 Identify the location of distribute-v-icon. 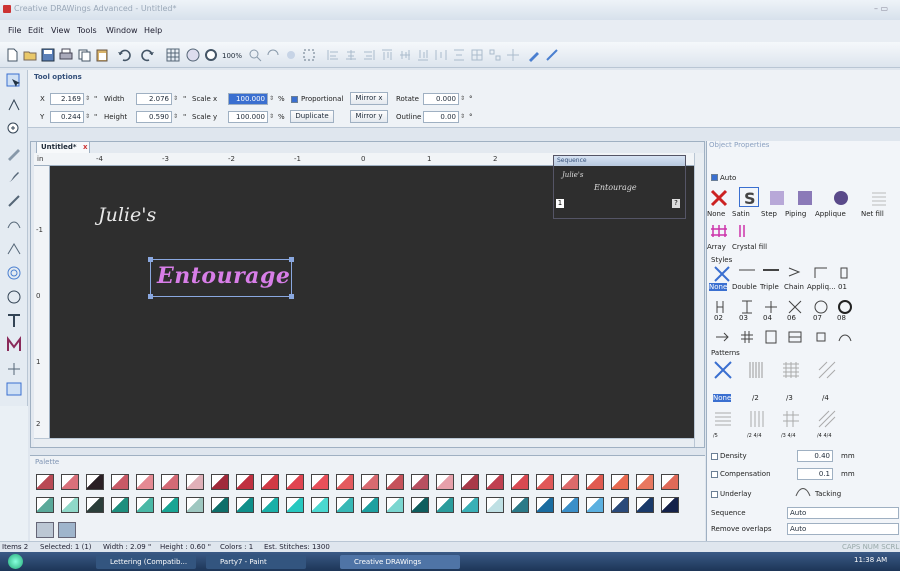
(459, 55).